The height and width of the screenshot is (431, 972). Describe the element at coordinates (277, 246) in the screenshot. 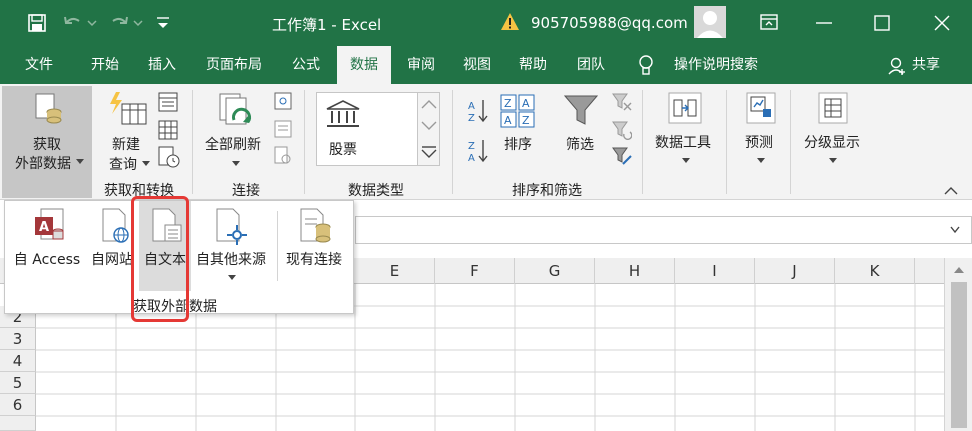

I see `popup-separator` at that location.